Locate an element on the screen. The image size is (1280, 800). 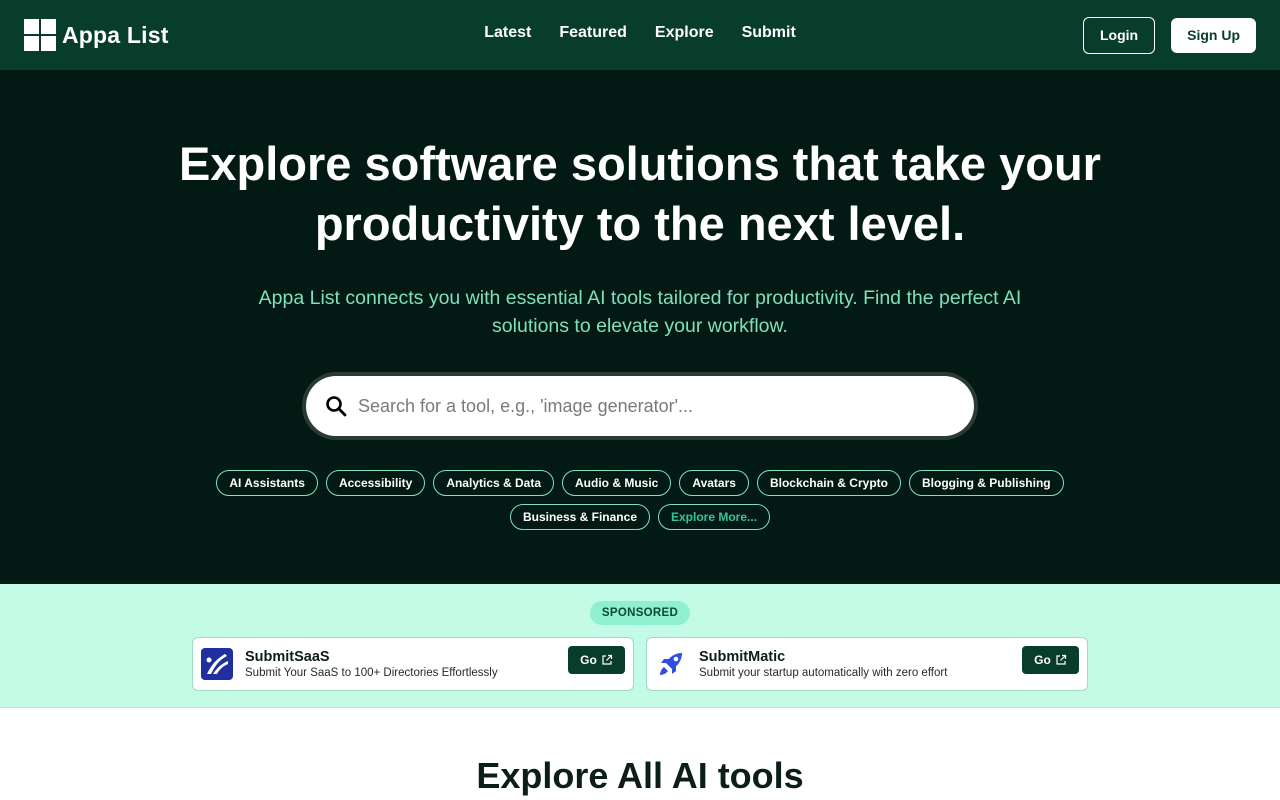
rocket-logo-icon is located at coordinates (671, 664).